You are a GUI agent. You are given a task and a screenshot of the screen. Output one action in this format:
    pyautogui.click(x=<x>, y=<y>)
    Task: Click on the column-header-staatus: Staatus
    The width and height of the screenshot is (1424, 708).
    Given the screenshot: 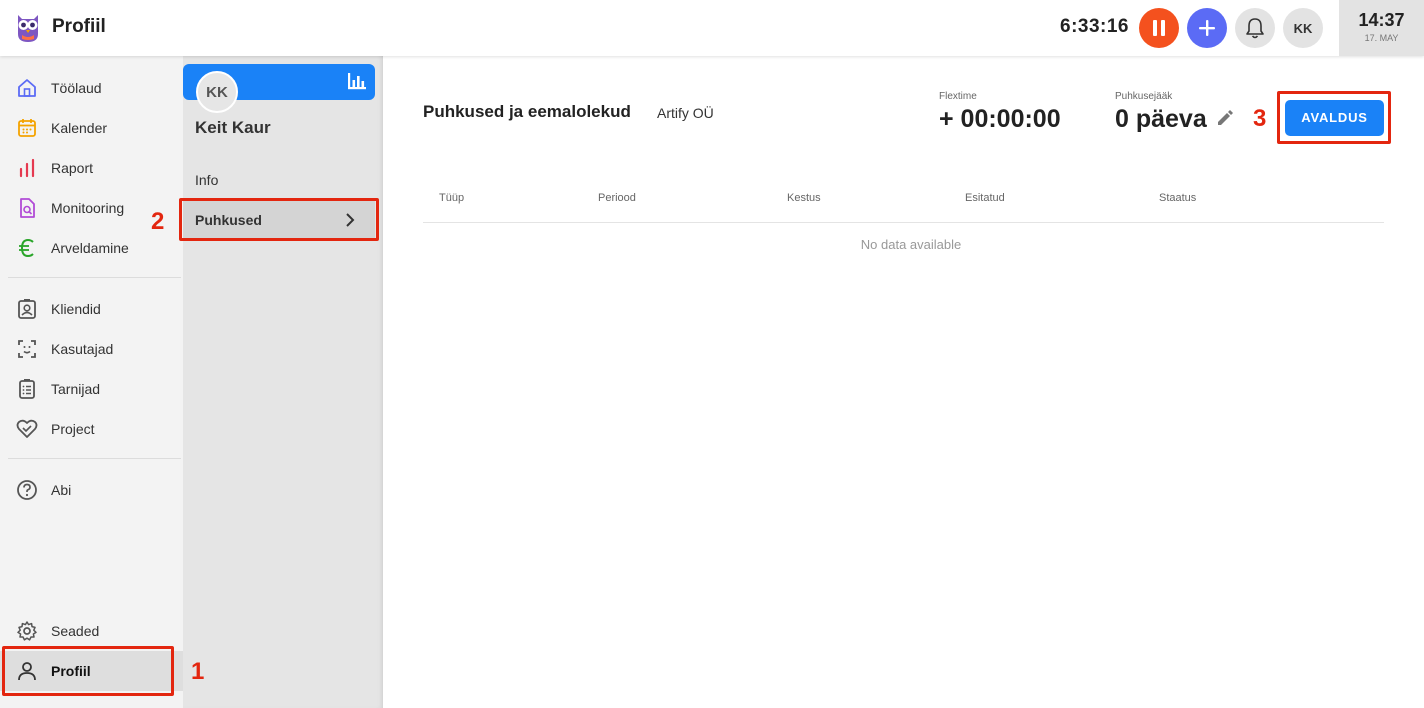 What is the action you would take?
    pyautogui.click(x=1177, y=198)
    